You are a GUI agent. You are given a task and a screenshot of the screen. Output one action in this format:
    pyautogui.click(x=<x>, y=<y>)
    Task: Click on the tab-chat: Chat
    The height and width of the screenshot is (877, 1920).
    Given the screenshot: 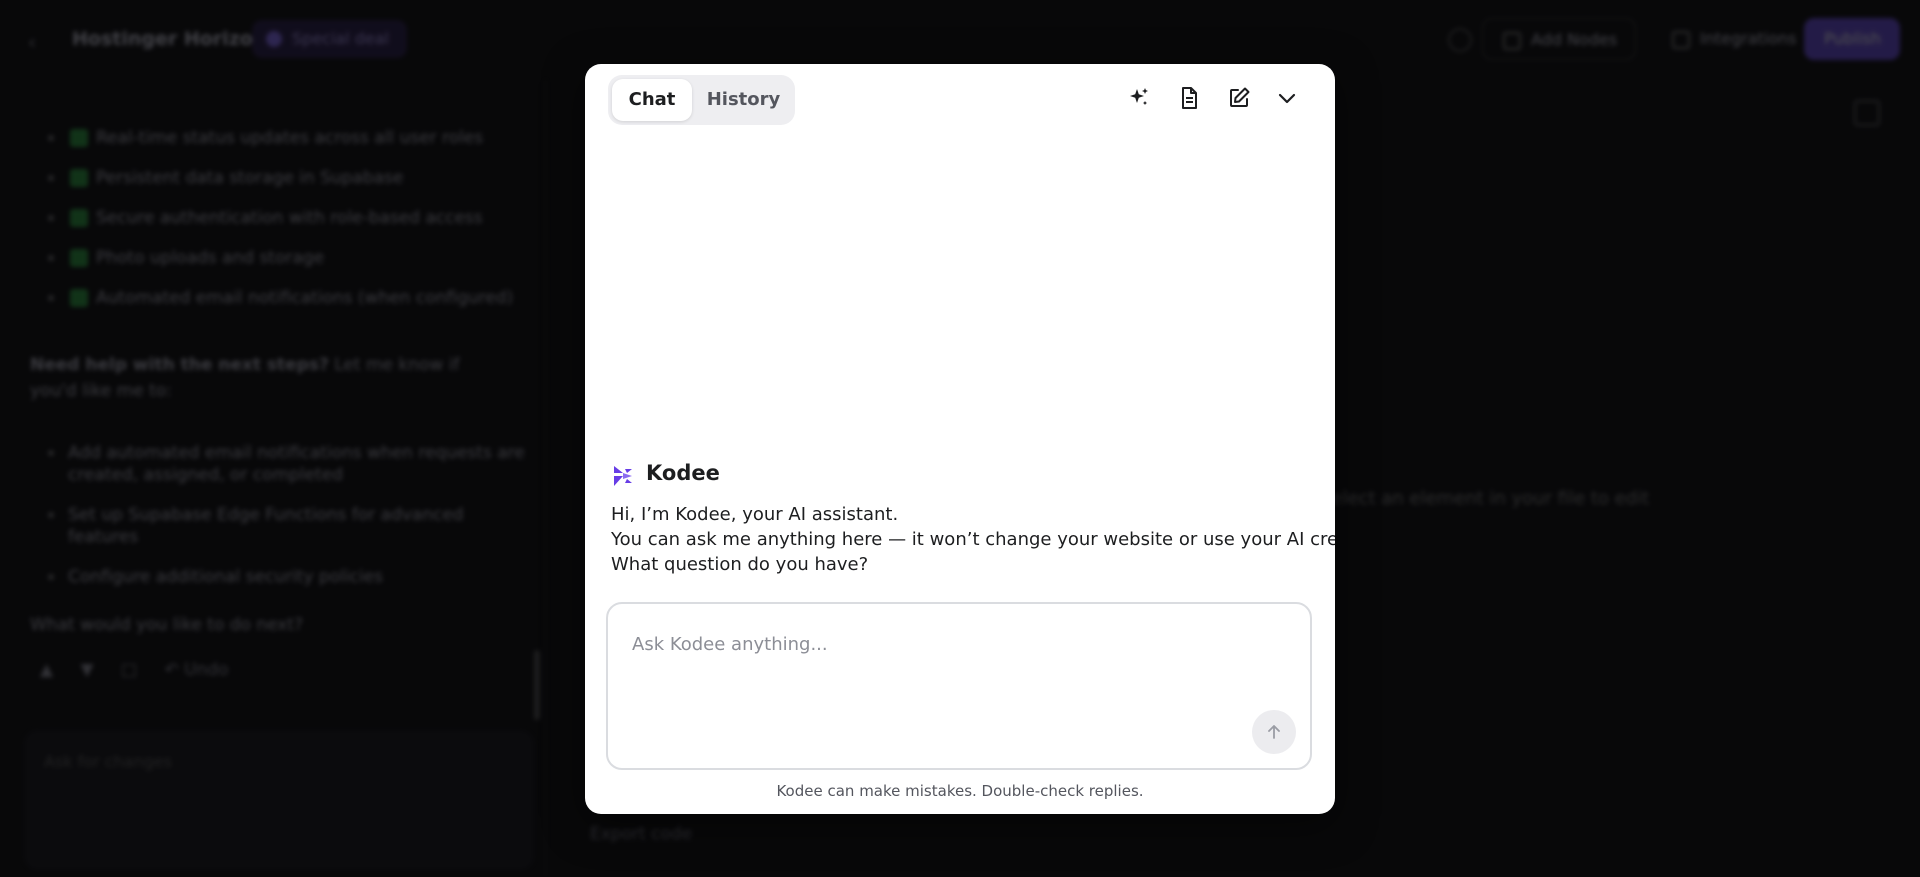 What is the action you would take?
    pyautogui.click(x=652, y=100)
    